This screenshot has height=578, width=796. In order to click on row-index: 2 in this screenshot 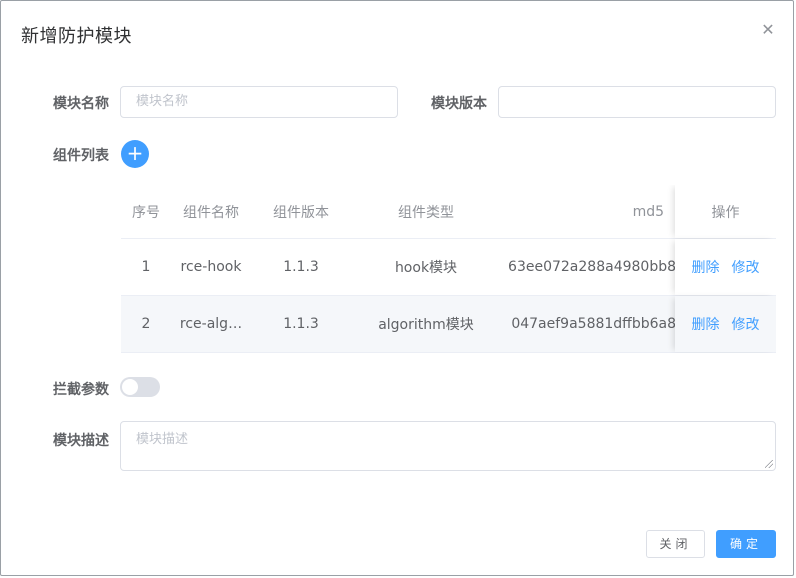, I will do `click(146, 324)`.